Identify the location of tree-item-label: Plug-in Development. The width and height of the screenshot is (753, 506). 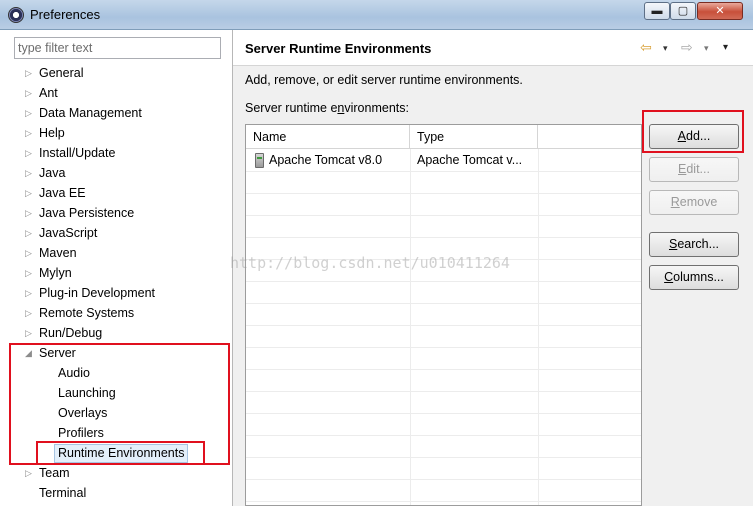
(97, 293).